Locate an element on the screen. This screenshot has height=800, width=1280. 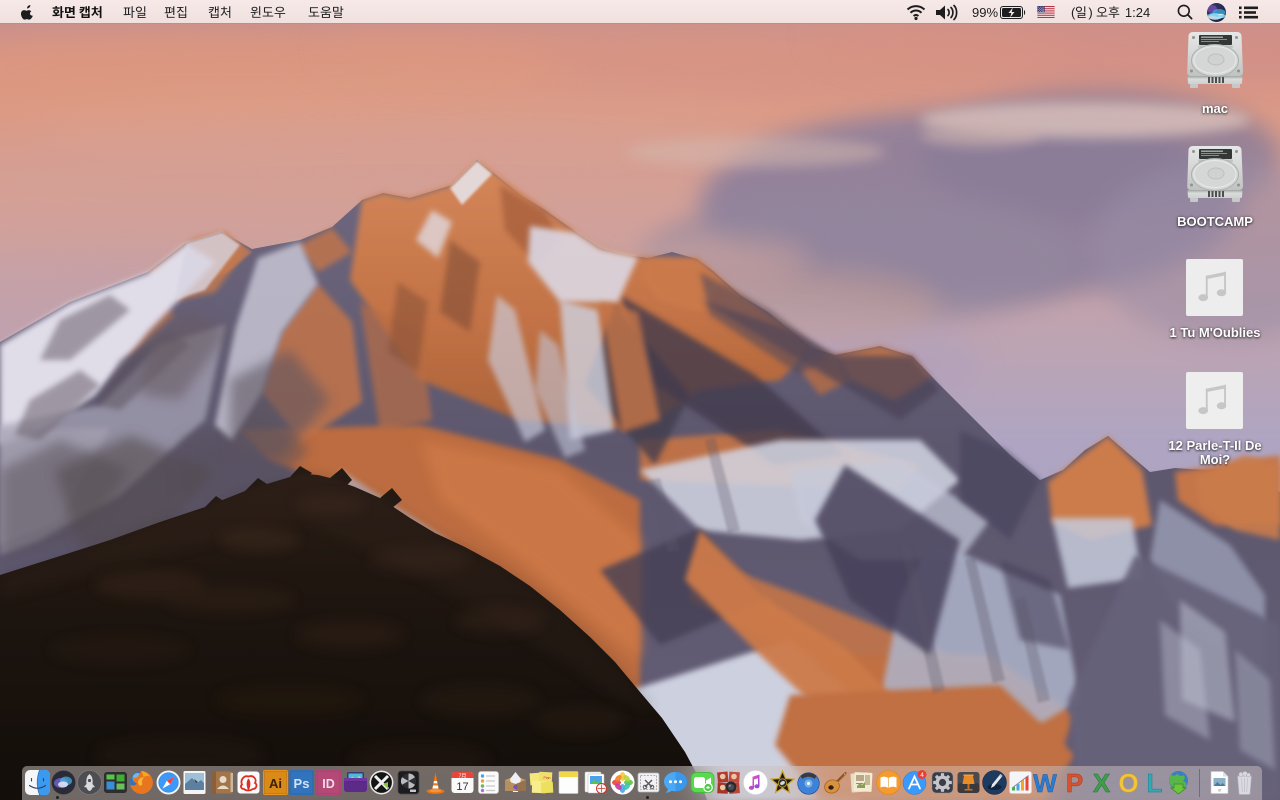
svg-text: P is located at coordinates (1074, 782).